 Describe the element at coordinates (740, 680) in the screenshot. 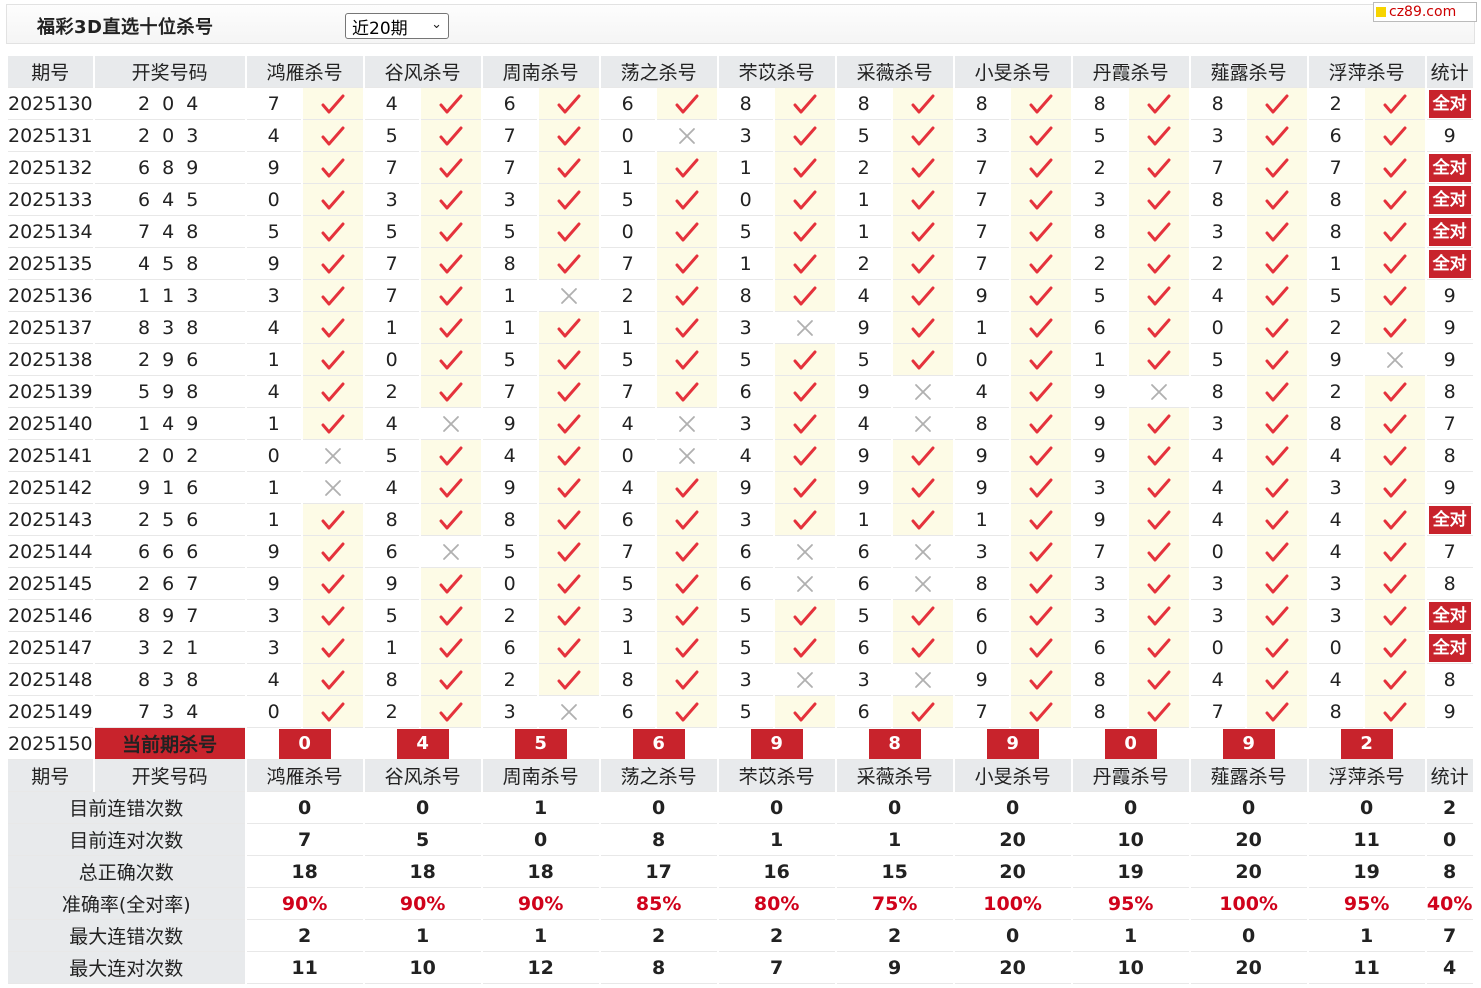

I see `table-row: 2025148 8 3 848283398448` at that location.